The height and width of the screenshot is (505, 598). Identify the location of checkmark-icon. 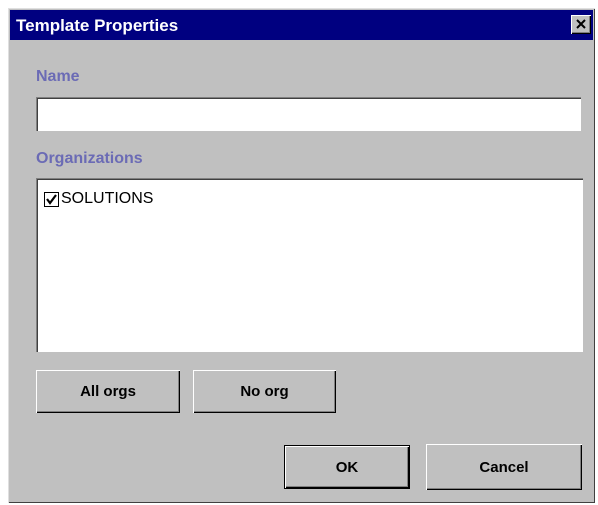
(51, 199).